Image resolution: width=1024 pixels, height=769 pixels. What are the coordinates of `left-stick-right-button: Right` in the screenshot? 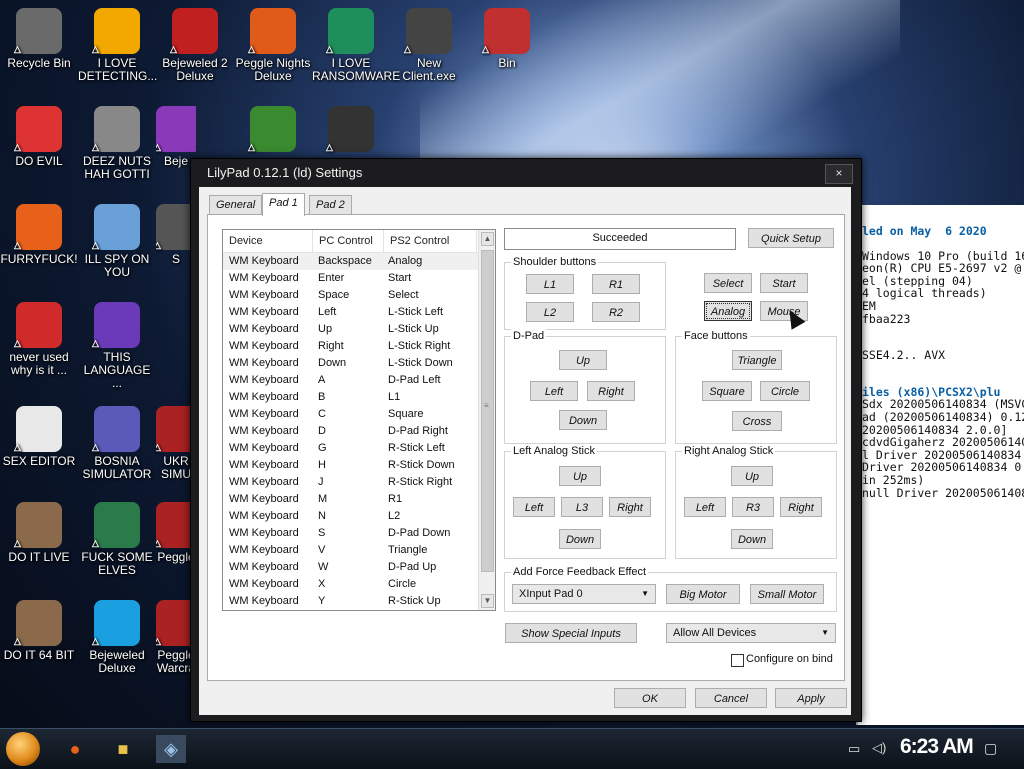 It's located at (630, 507).